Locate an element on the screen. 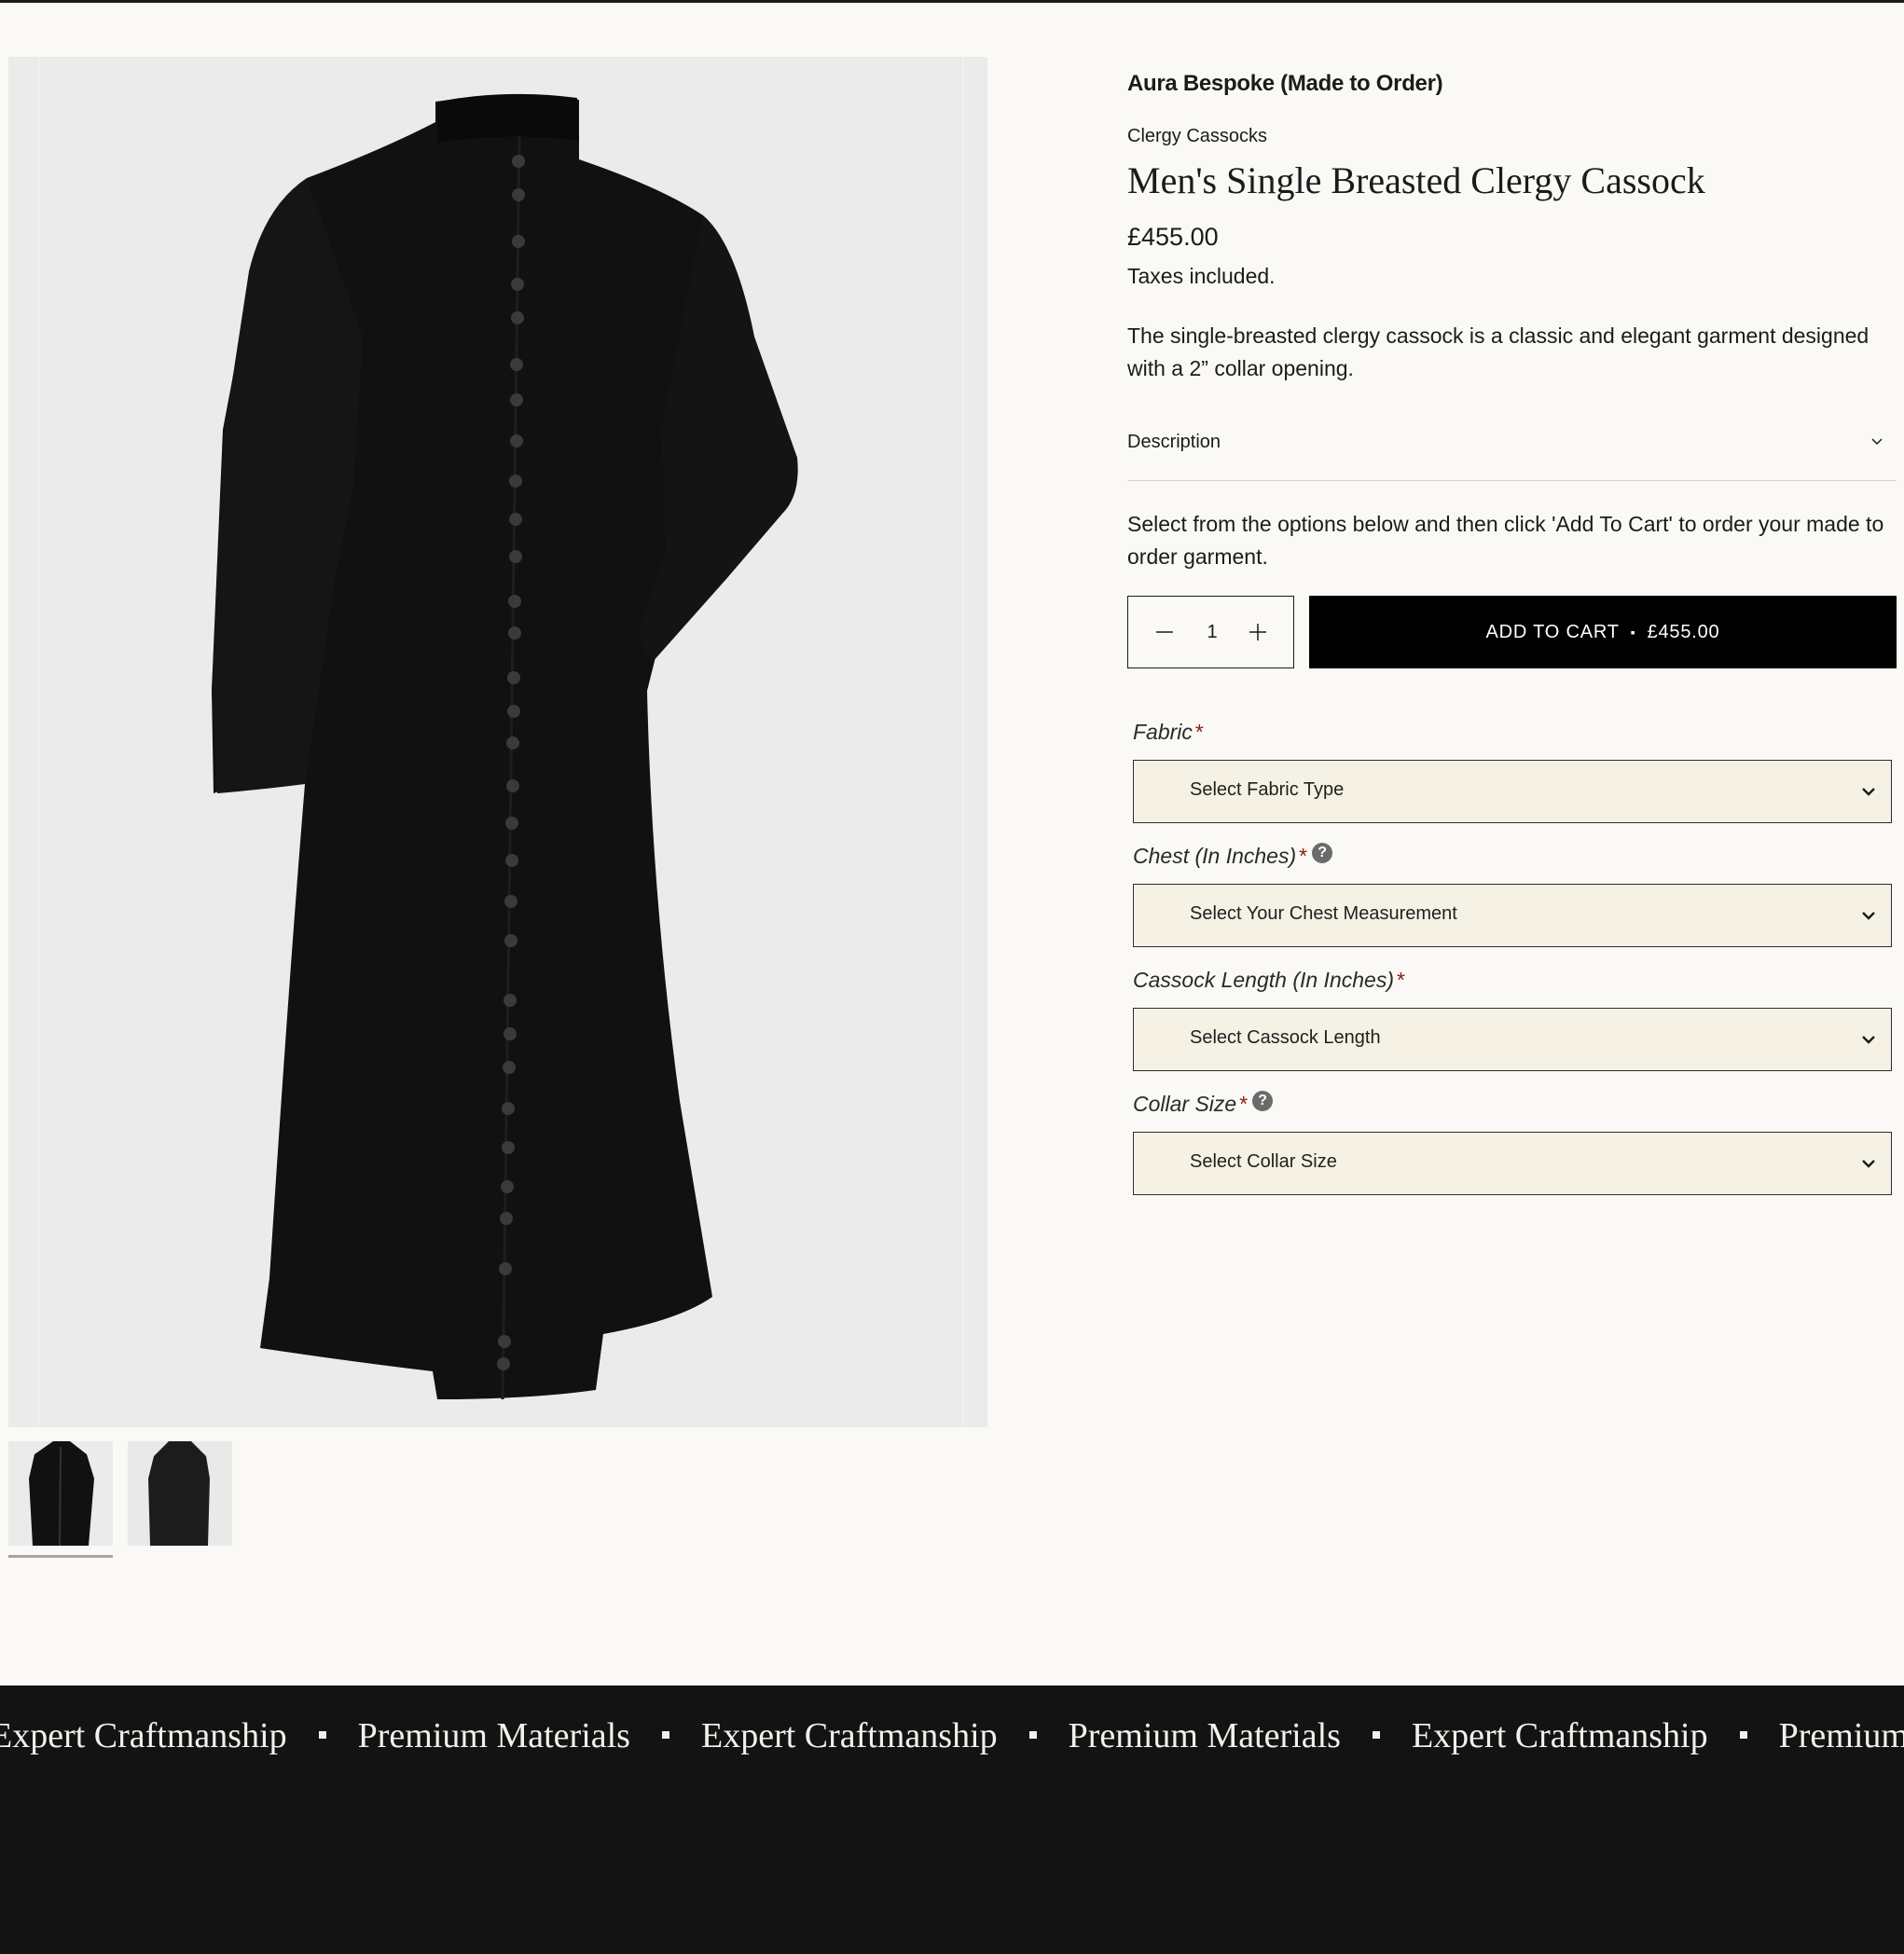 This screenshot has height=1954, width=1904. cassock-length-label: Cassock Length (In Inches) * is located at coordinates (1269, 981).